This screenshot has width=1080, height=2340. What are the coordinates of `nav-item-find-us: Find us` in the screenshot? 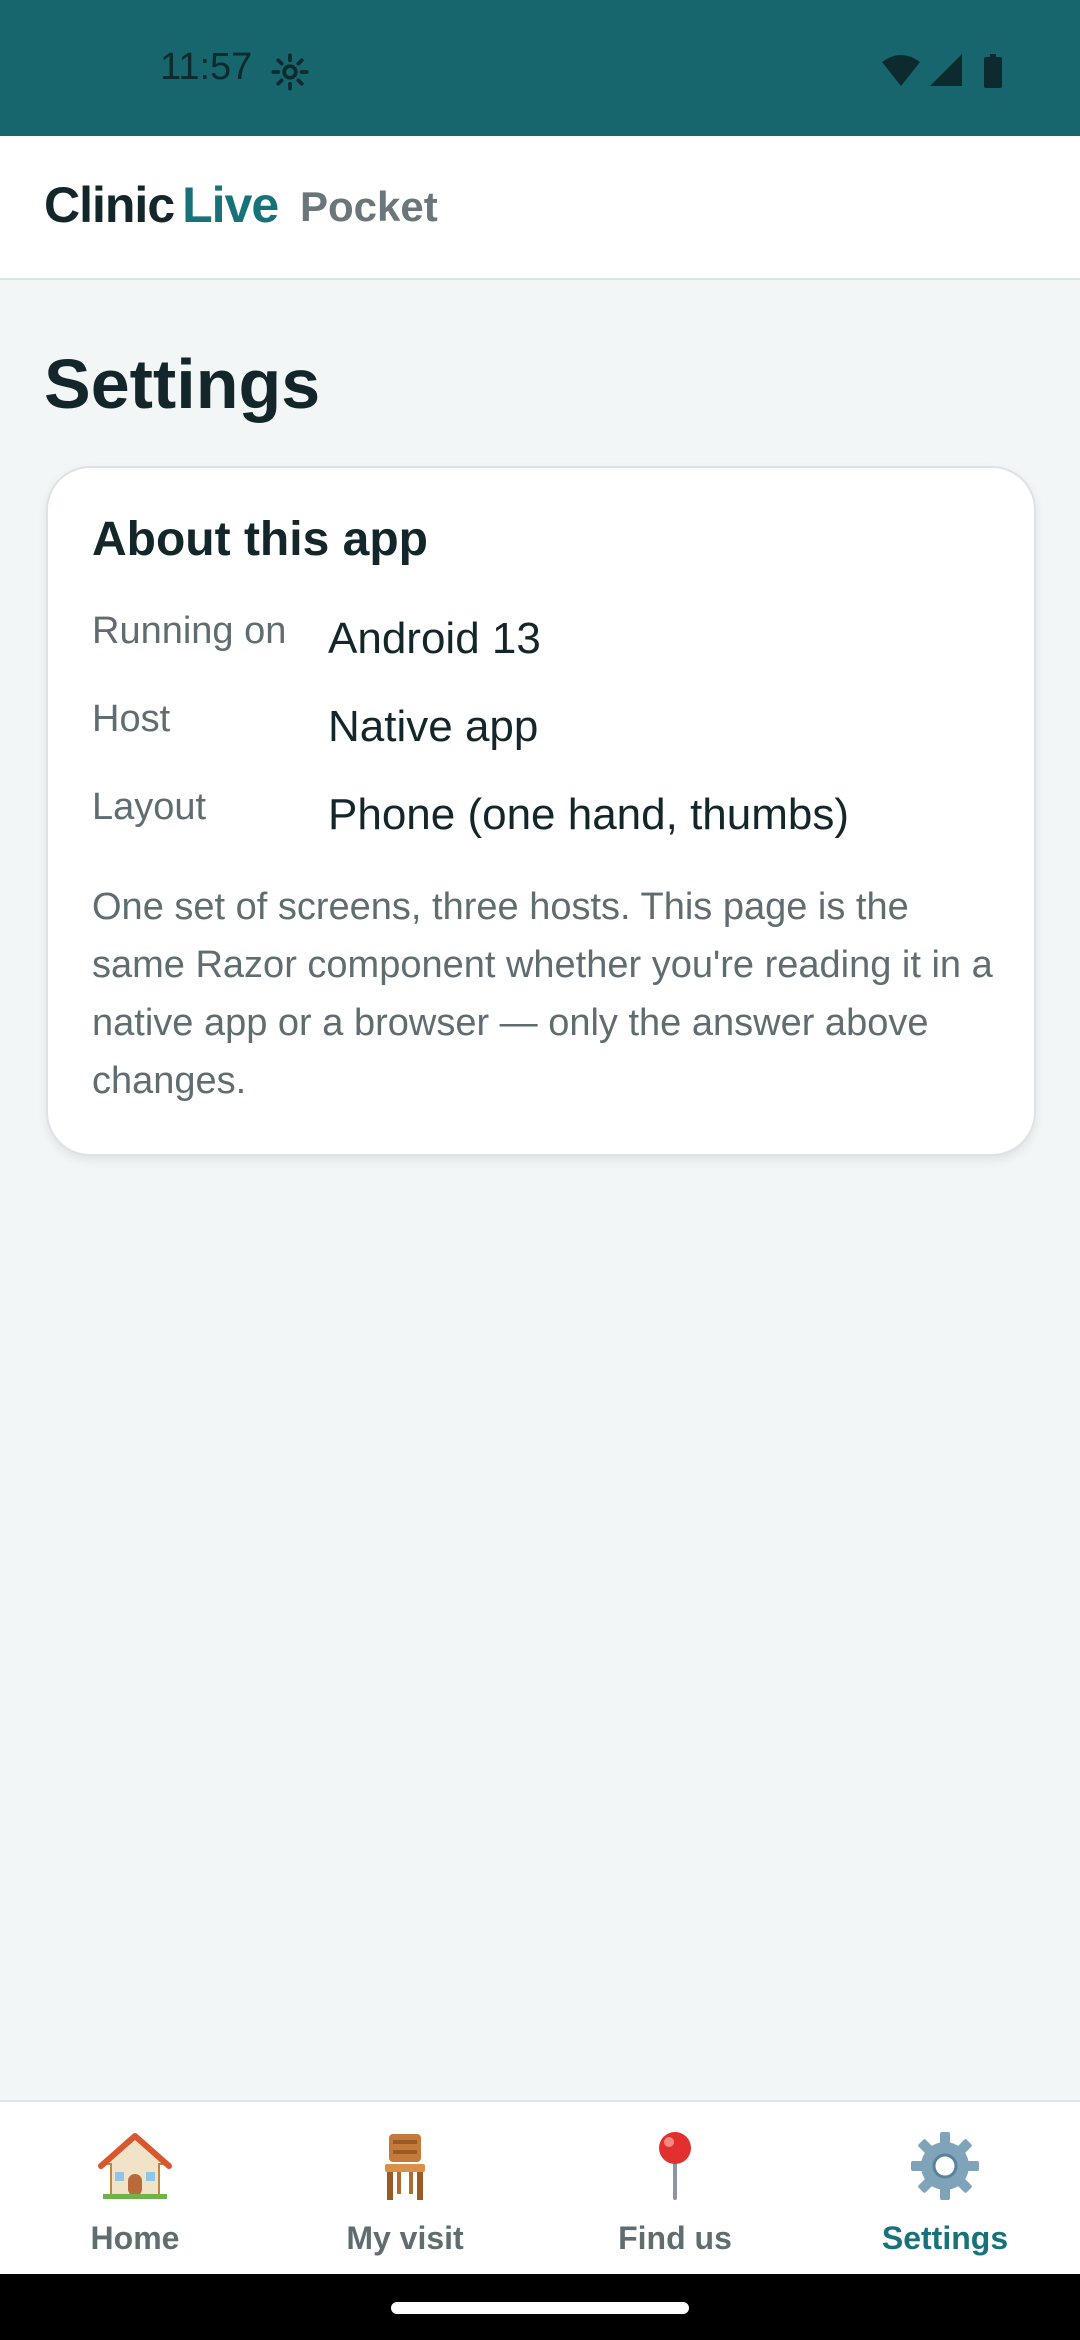 It's located at (675, 2188).